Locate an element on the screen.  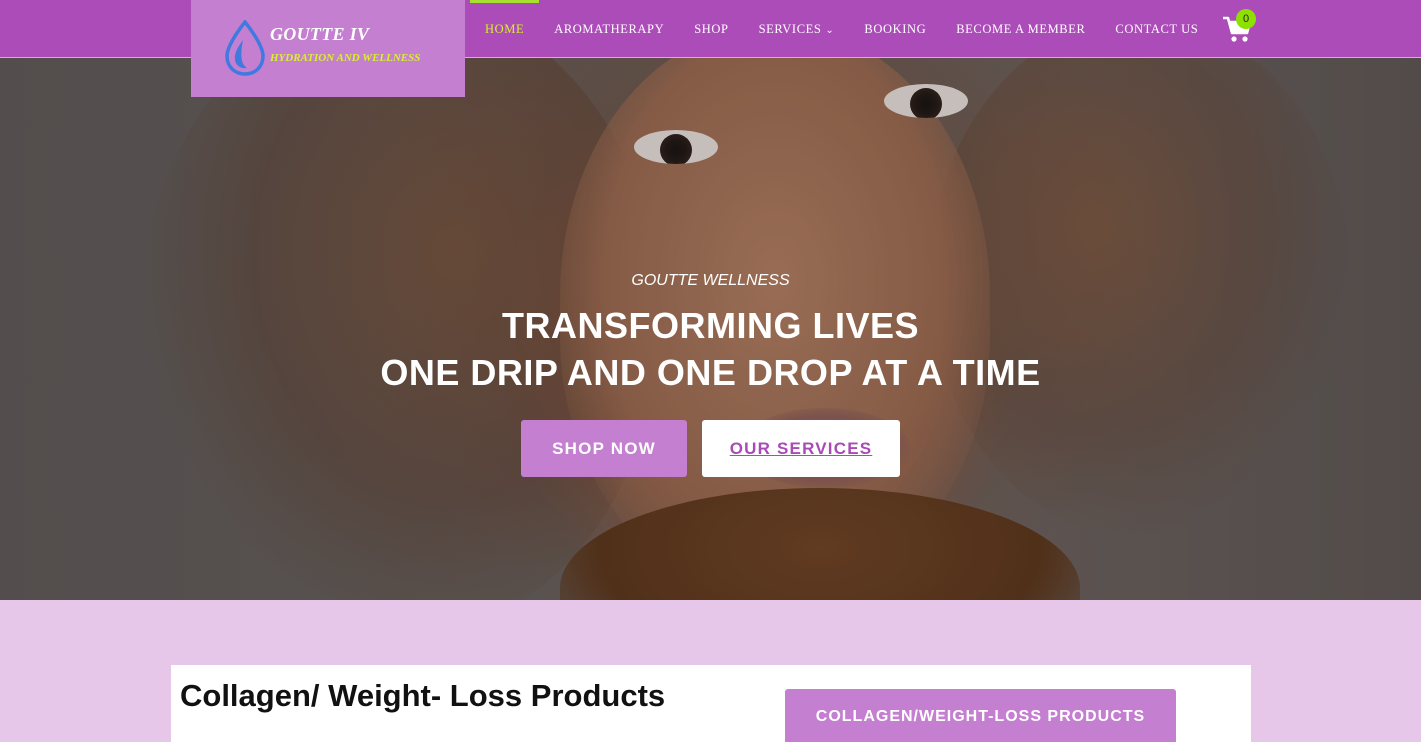
hero-title-line-2: ONE DRIP AND ONE DROP AT A TIME is located at coordinates (710, 372).